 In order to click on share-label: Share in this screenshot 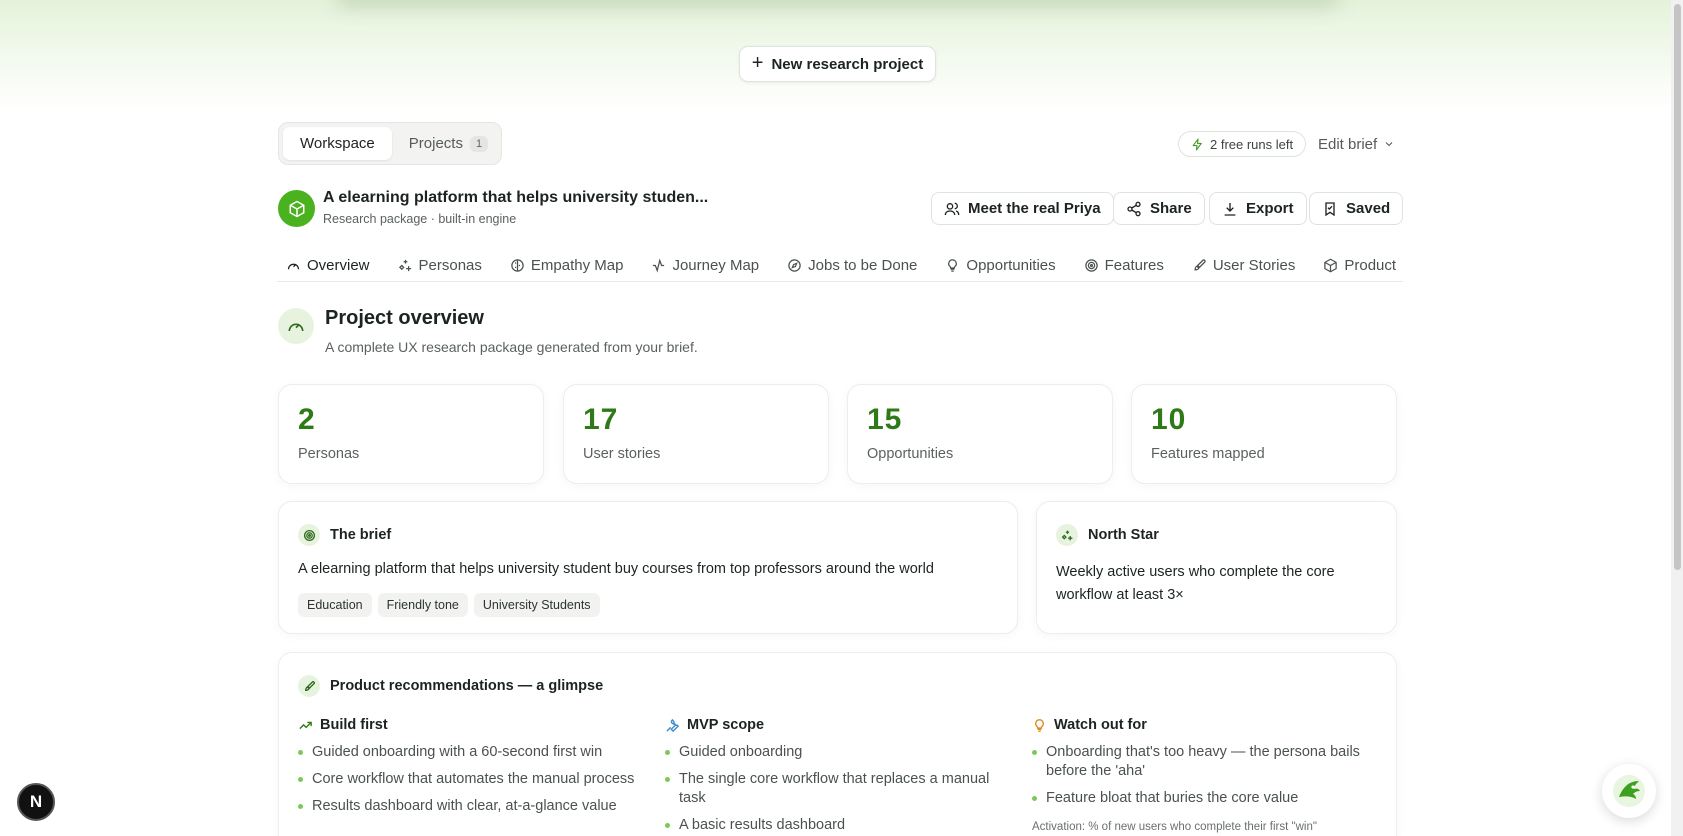, I will do `click(1171, 208)`.